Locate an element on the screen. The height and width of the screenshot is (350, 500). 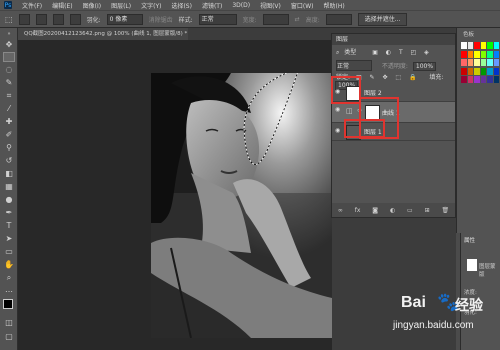
antialias-label: 消除锯齿 is located at coordinates (161, 19).